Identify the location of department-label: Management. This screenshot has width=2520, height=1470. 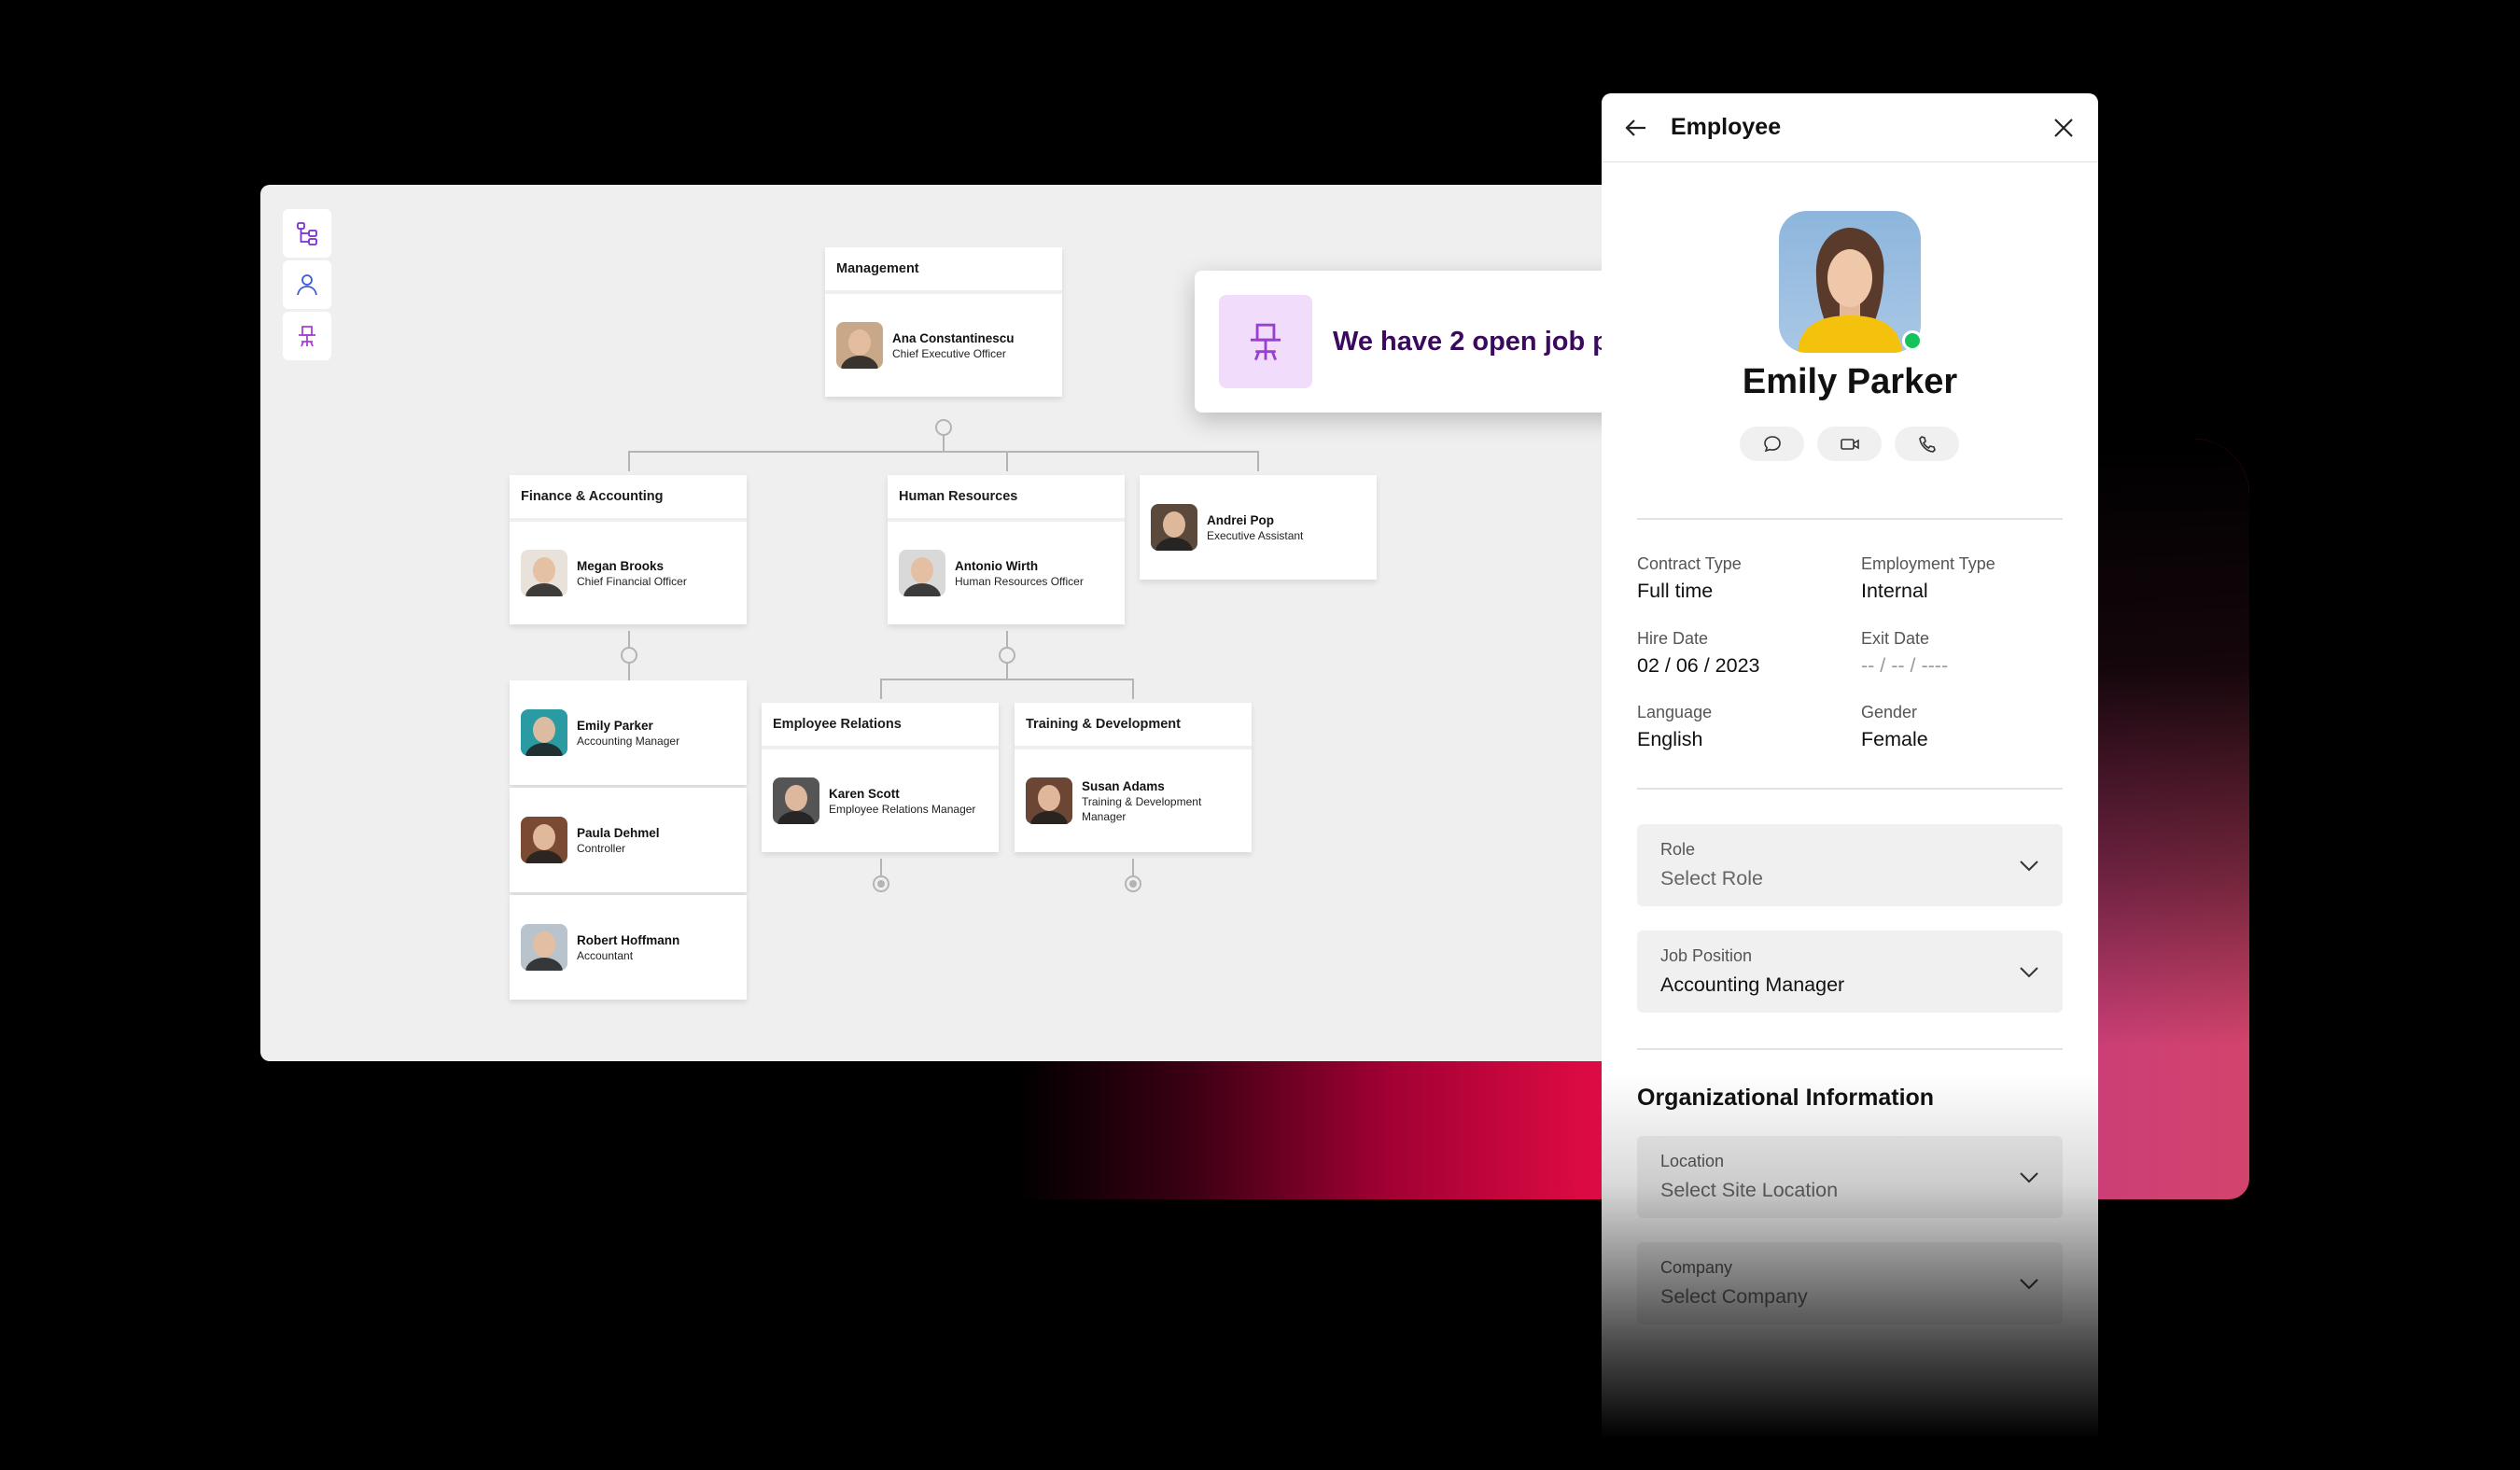
(943, 270).